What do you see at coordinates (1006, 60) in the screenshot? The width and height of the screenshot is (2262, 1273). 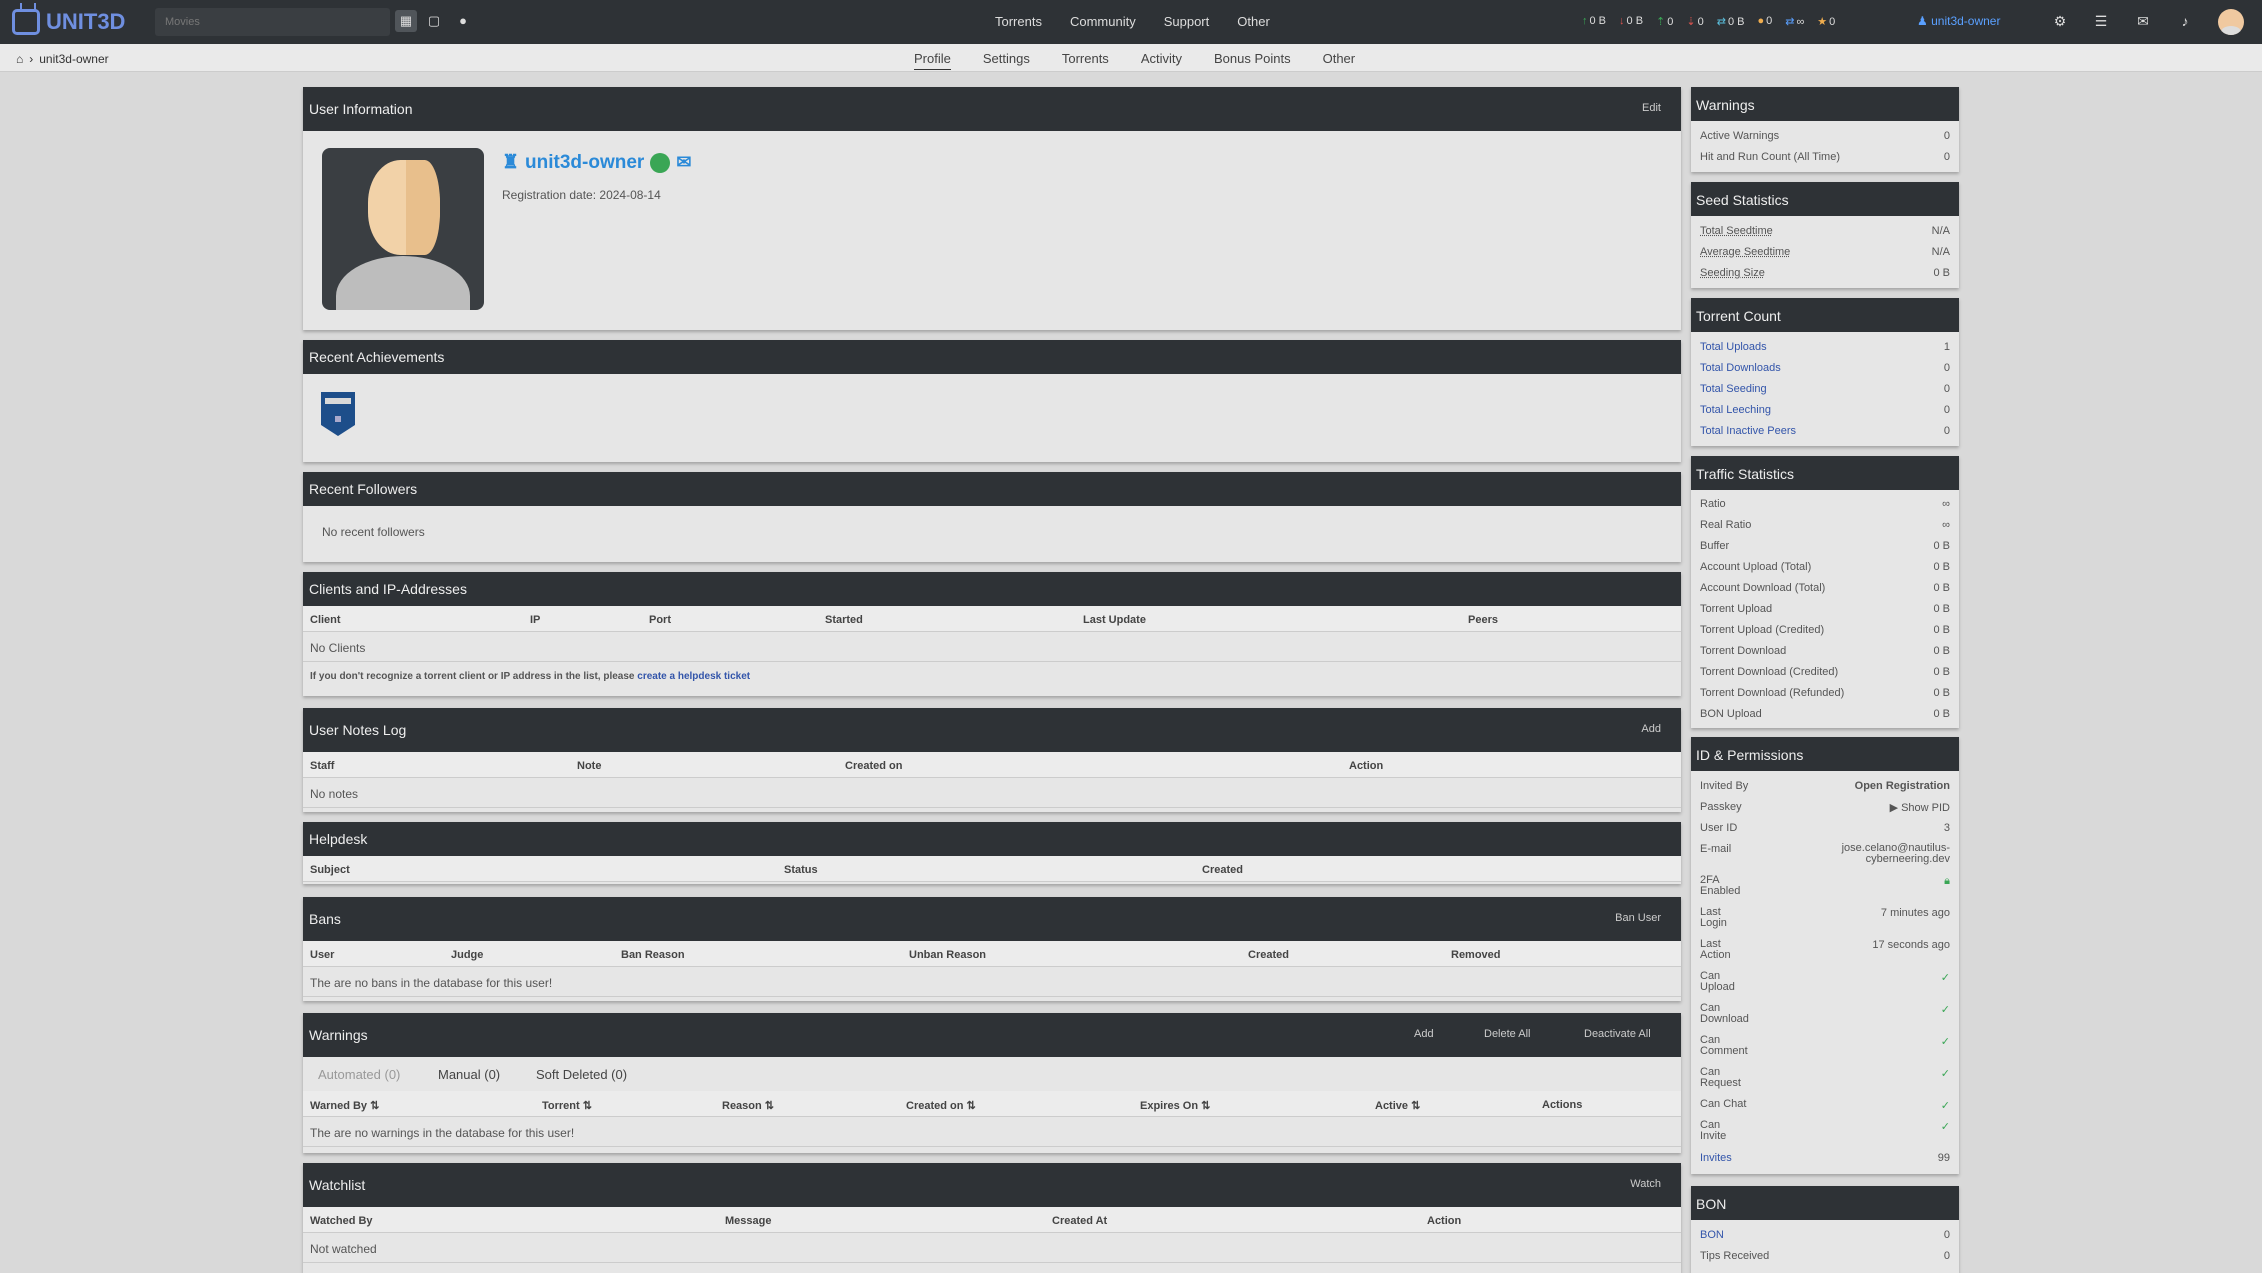 I see `tab-settings: Settings` at bounding box center [1006, 60].